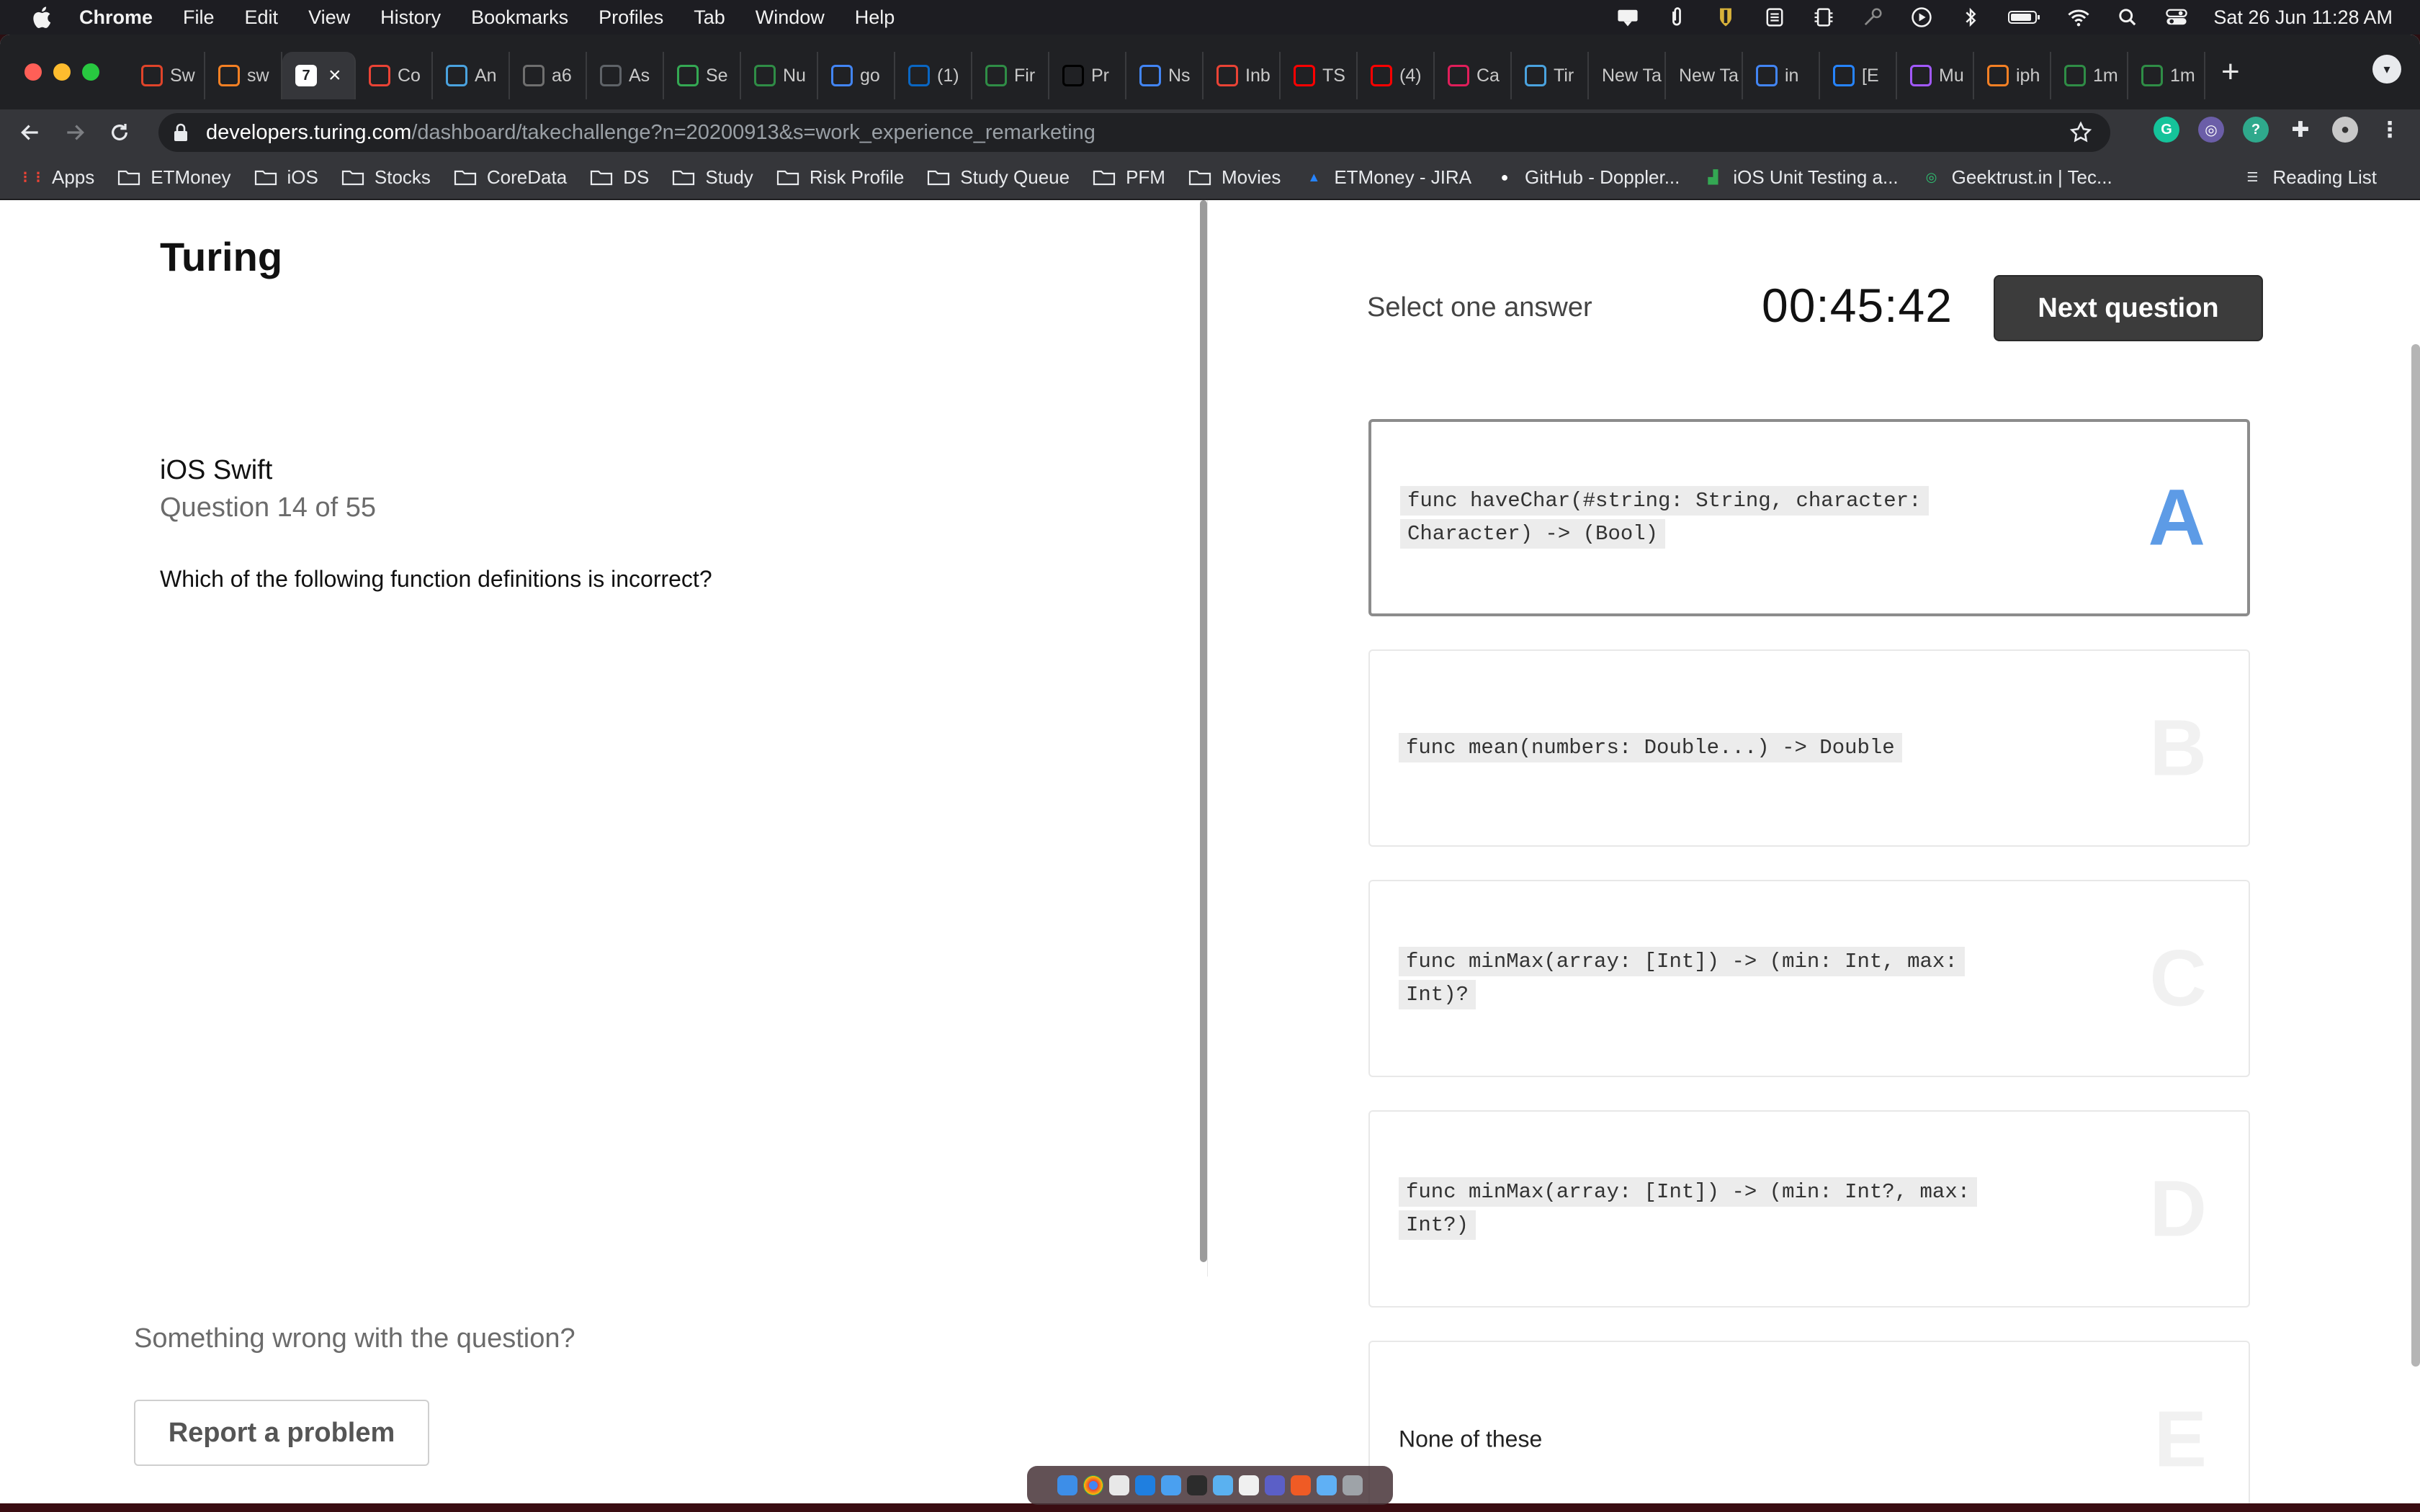 The height and width of the screenshot is (1512, 2420). I want to click on wifi-icon, so click(2078, 17).